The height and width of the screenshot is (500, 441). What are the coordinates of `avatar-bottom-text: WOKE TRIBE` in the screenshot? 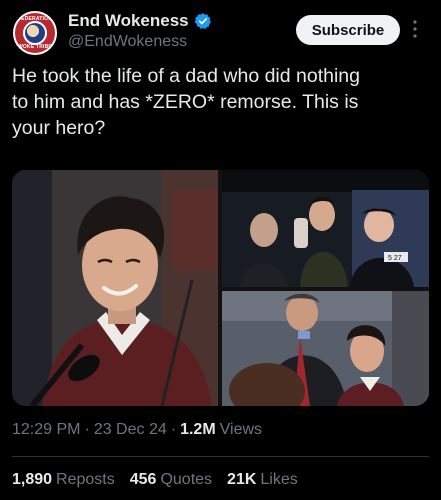 It's located at (35, 47).